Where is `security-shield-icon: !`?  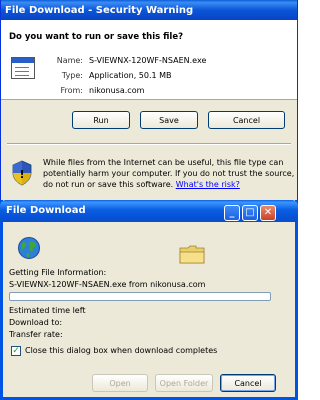
security-shield-icon: ! is located at coordinates (22, 173).